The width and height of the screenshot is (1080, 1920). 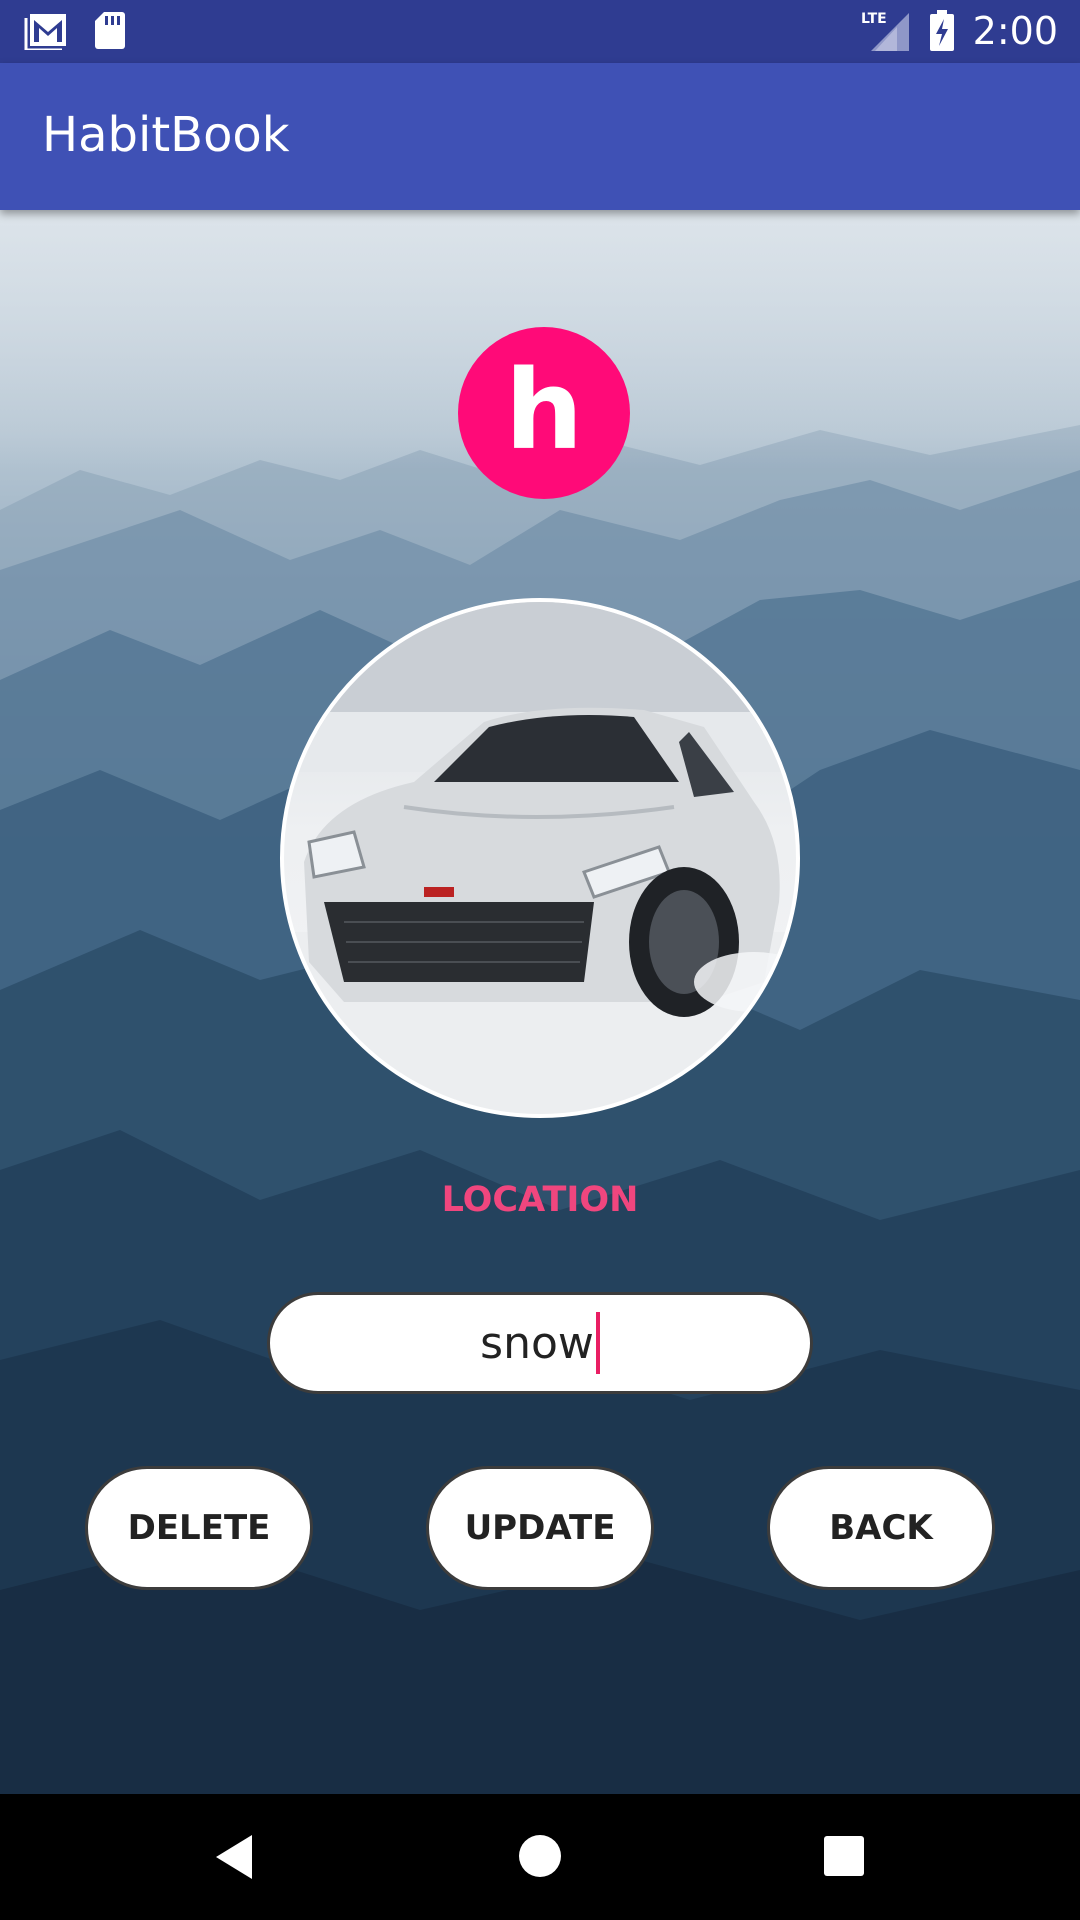 I want to click on network-type-label: LTE, so click(x=874, y=19).